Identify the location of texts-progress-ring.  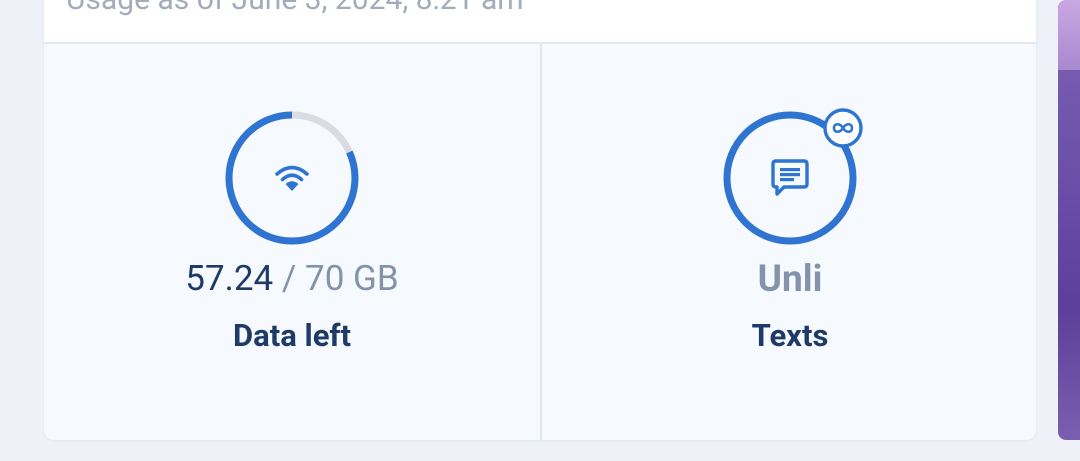
(793, 176).